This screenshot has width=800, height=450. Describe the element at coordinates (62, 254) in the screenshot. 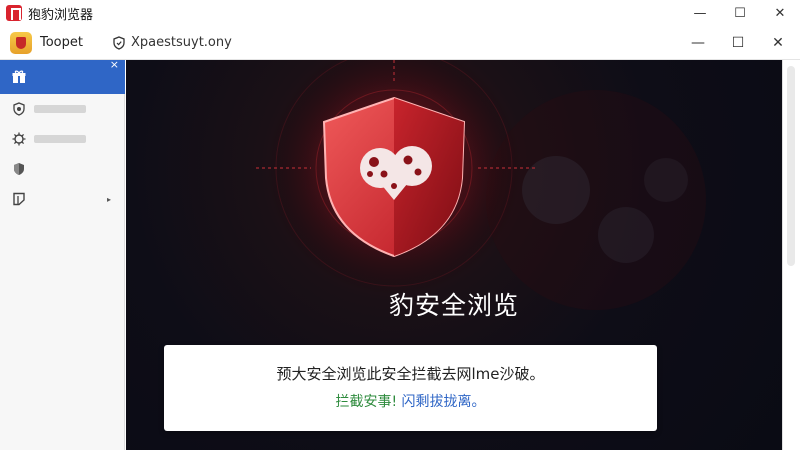

I see `sidebar: × ▸` at that location.